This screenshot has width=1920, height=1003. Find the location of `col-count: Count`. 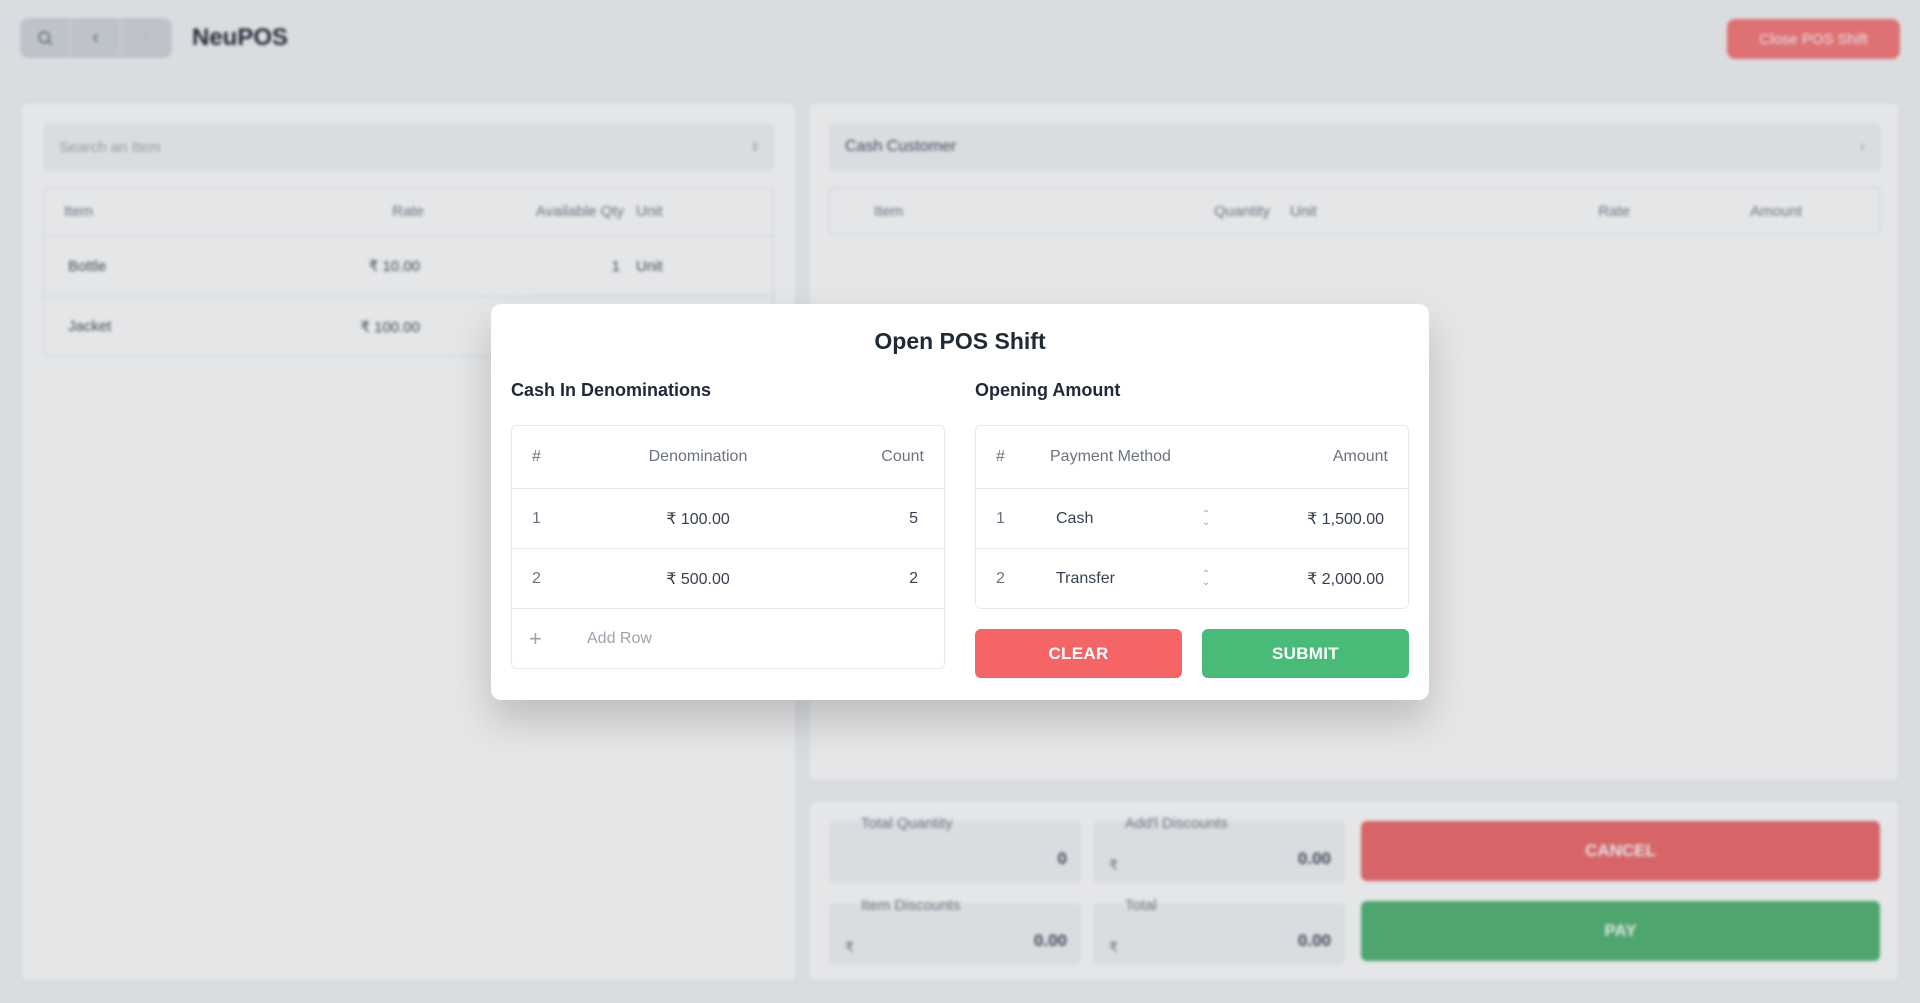

col-count: Count is located at coordinates (902, 456).